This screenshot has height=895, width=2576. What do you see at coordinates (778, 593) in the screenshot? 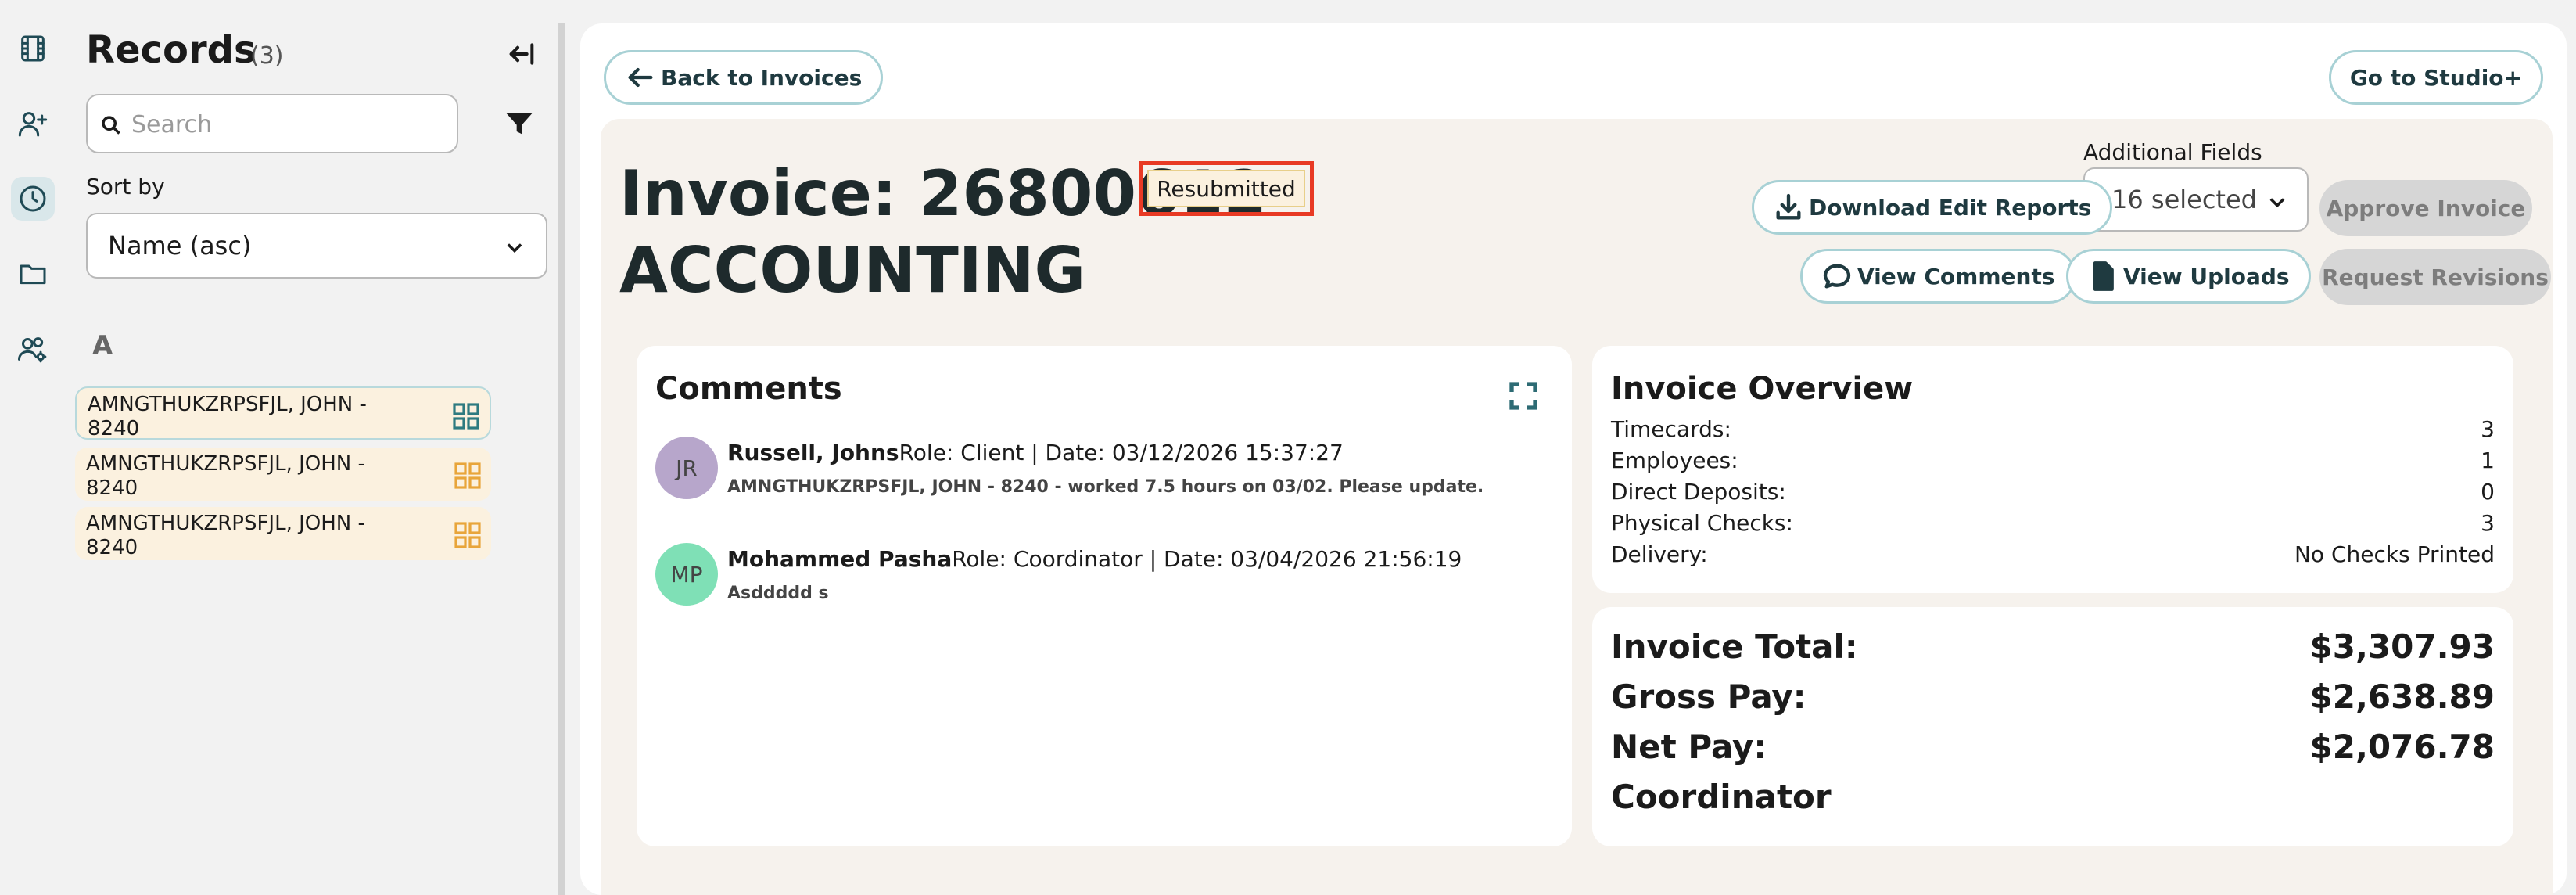
I see `comment-text: Asddddd s` at bounding box center [778, 593].